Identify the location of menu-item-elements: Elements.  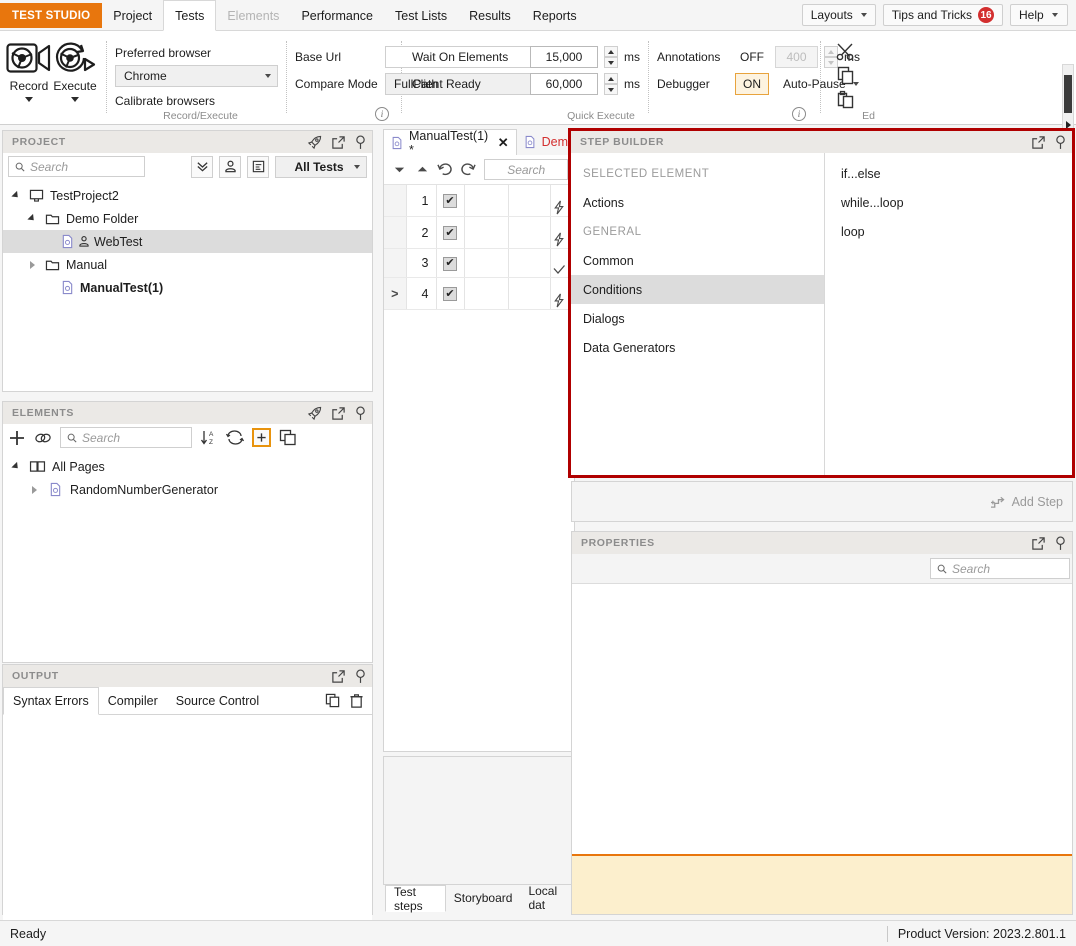
(253, 15).